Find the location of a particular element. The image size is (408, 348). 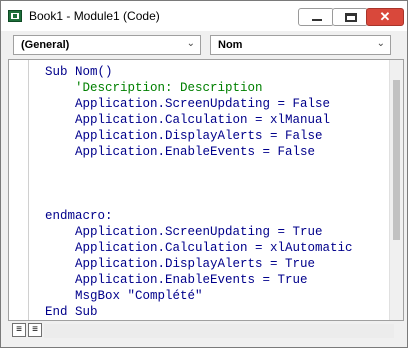

code-line: Application.ScreenUpdating = True is located at coordinates (199, 232).